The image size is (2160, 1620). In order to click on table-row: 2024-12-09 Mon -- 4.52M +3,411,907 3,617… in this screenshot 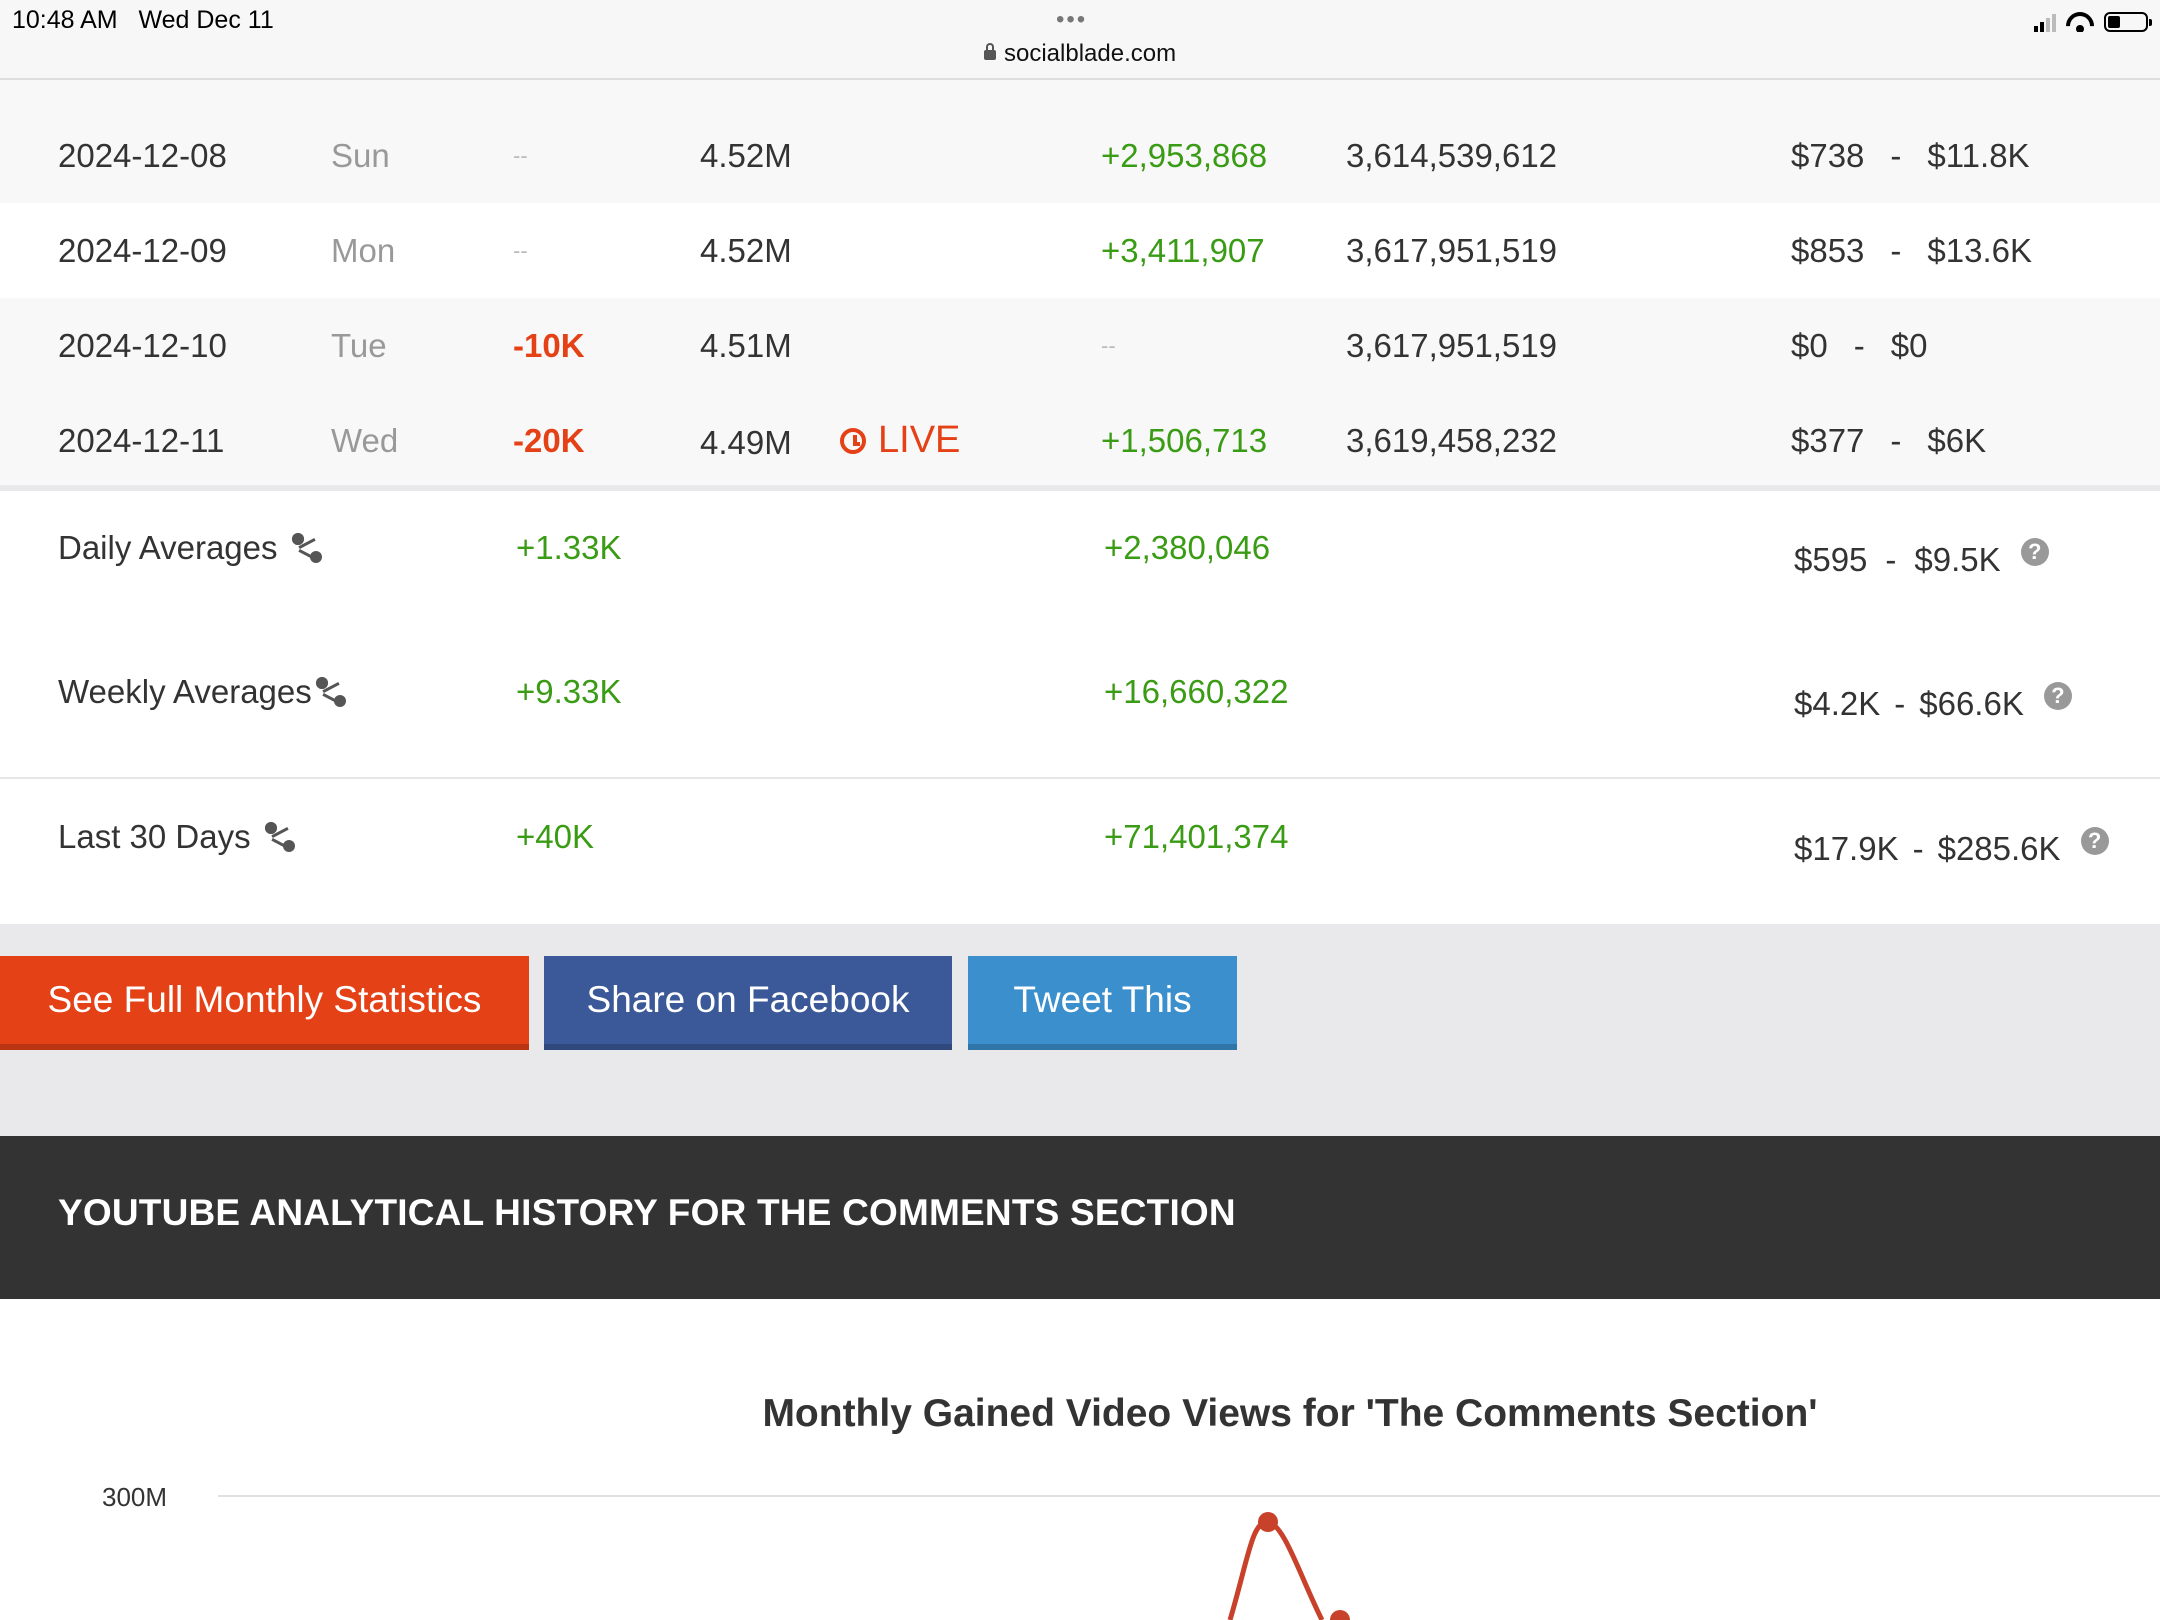, I will do `click(1080, 251)`.